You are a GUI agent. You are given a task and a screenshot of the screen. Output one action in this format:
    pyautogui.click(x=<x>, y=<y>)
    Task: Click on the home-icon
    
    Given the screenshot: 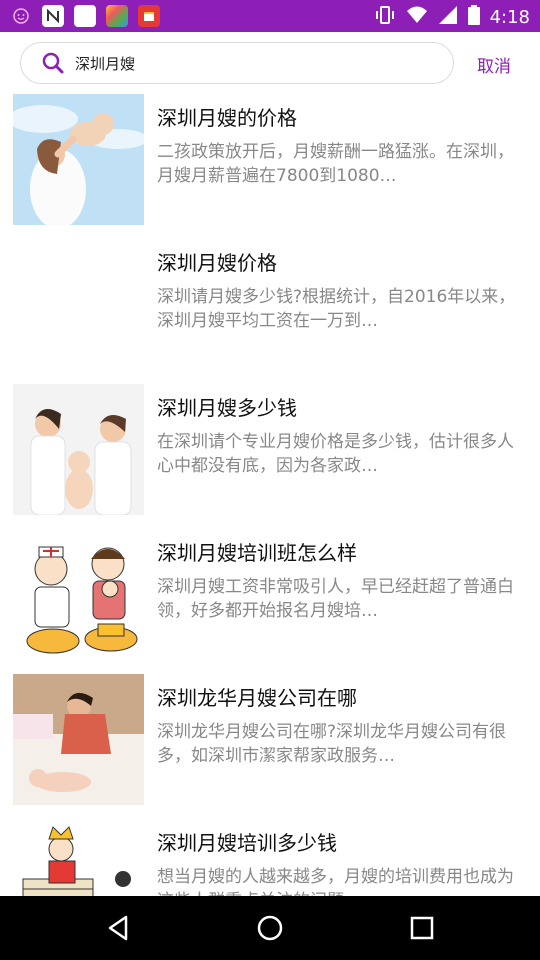 What is the action you would take?
    pyautogui.click(x=270, y=928)
    